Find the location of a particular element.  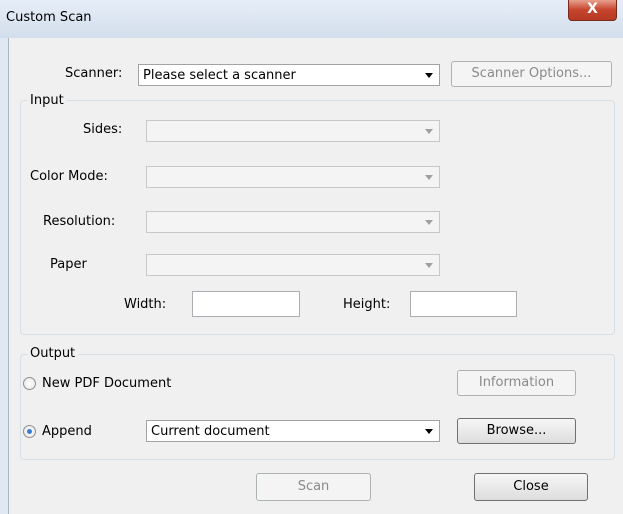

information-button: Information is located at coordinates (516, 383).